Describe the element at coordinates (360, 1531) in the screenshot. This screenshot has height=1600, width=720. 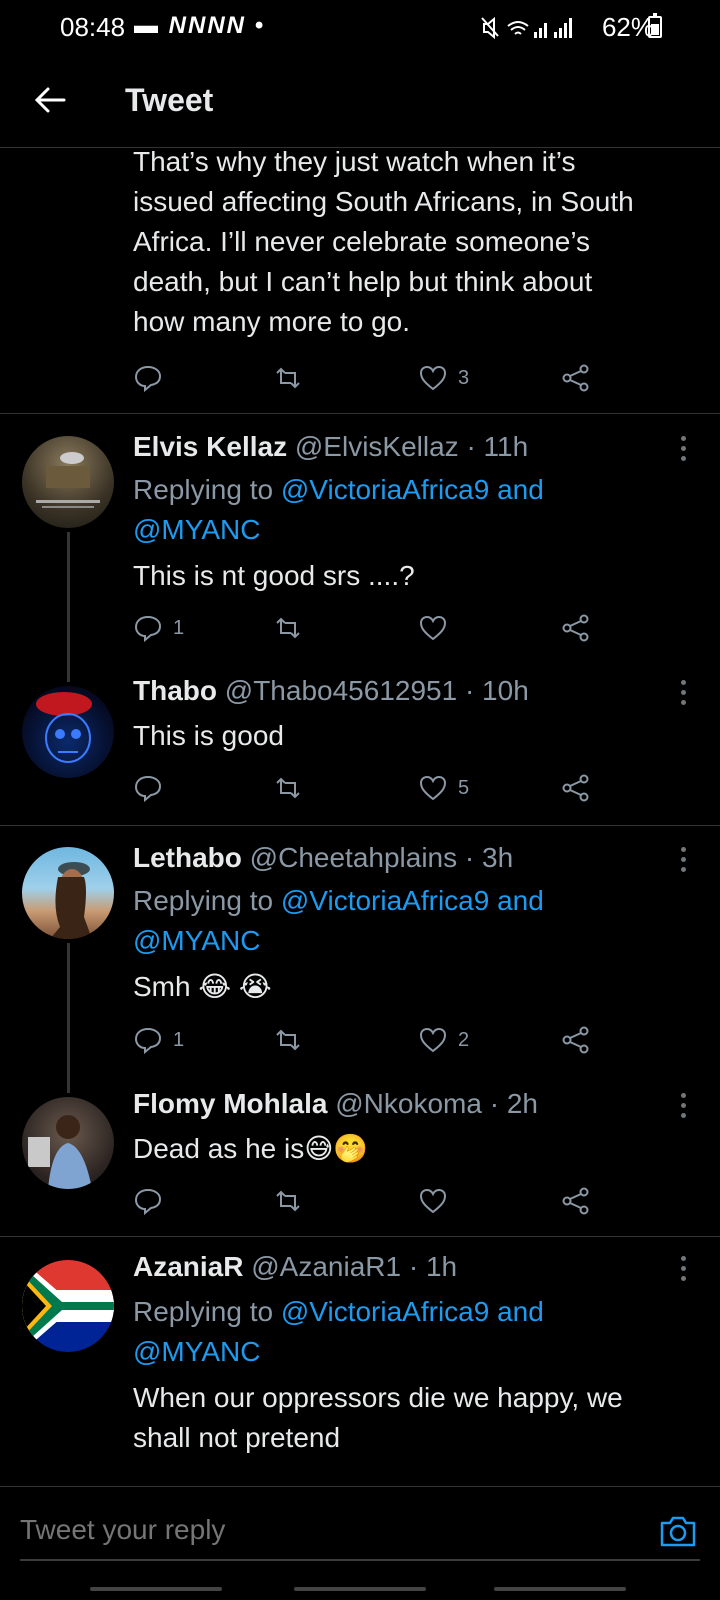
I see `tweet-reply-input` at that location.